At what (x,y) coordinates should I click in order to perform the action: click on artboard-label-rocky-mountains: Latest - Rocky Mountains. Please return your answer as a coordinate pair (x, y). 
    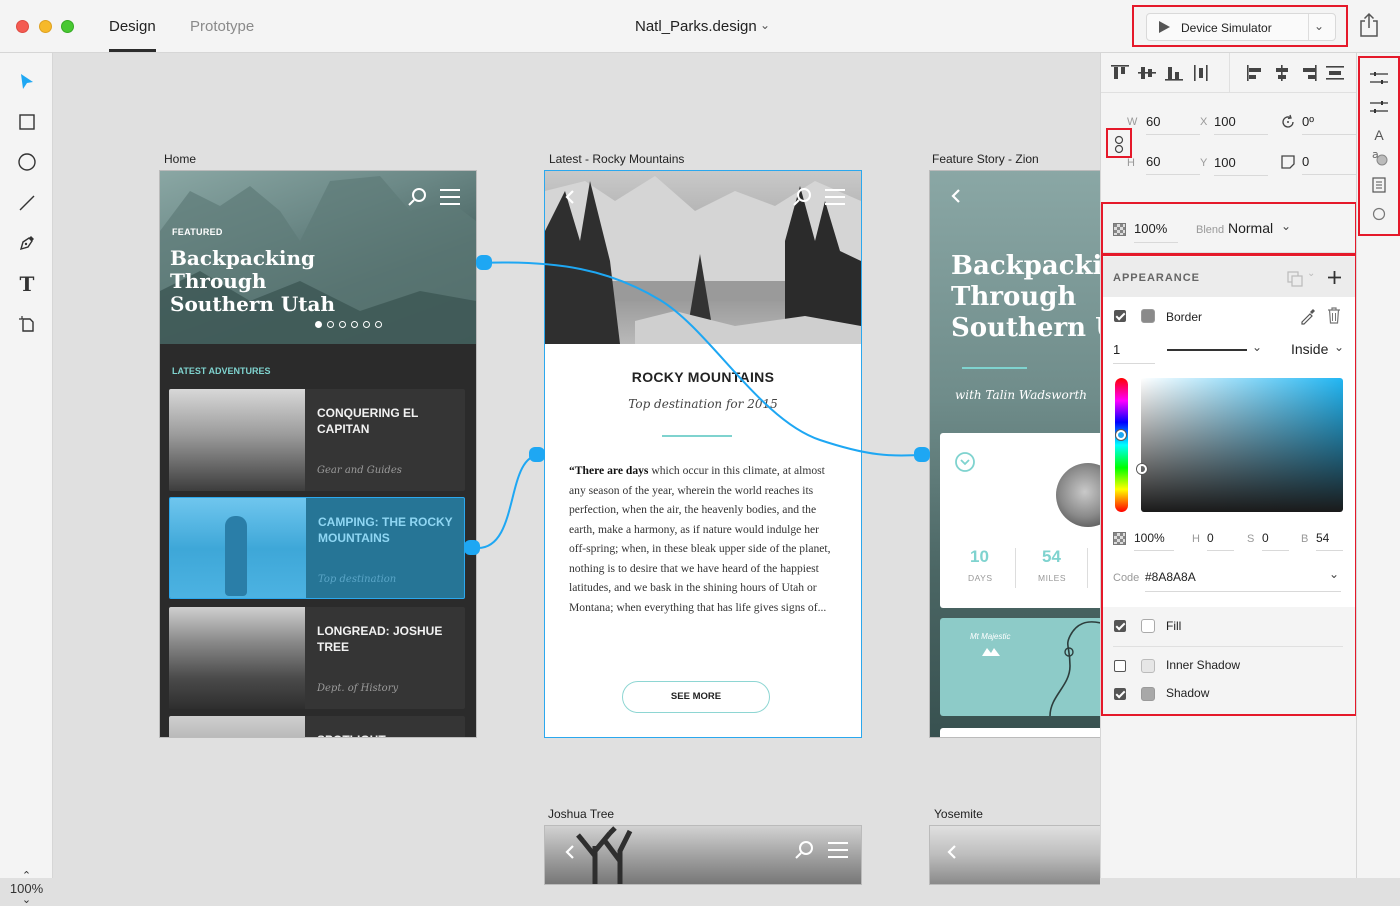
    Looking at the image, I should click on (616, 159).